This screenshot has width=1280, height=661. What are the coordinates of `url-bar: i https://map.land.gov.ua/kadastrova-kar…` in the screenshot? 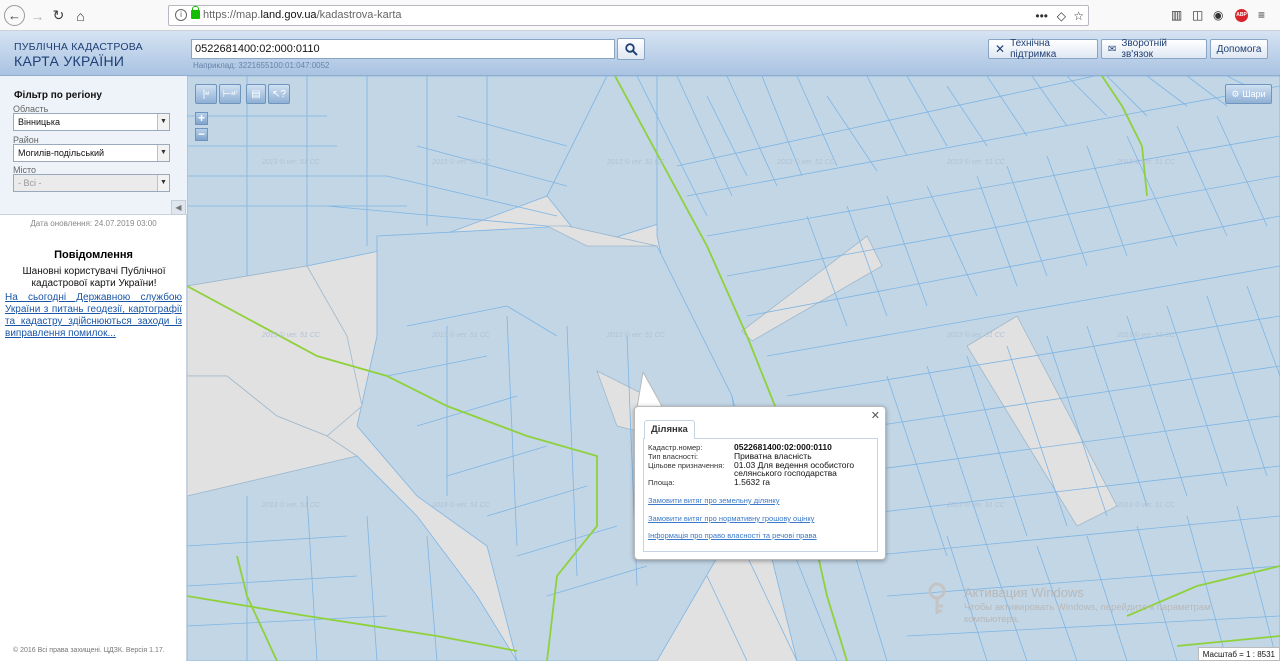 It's located at (628, 15).